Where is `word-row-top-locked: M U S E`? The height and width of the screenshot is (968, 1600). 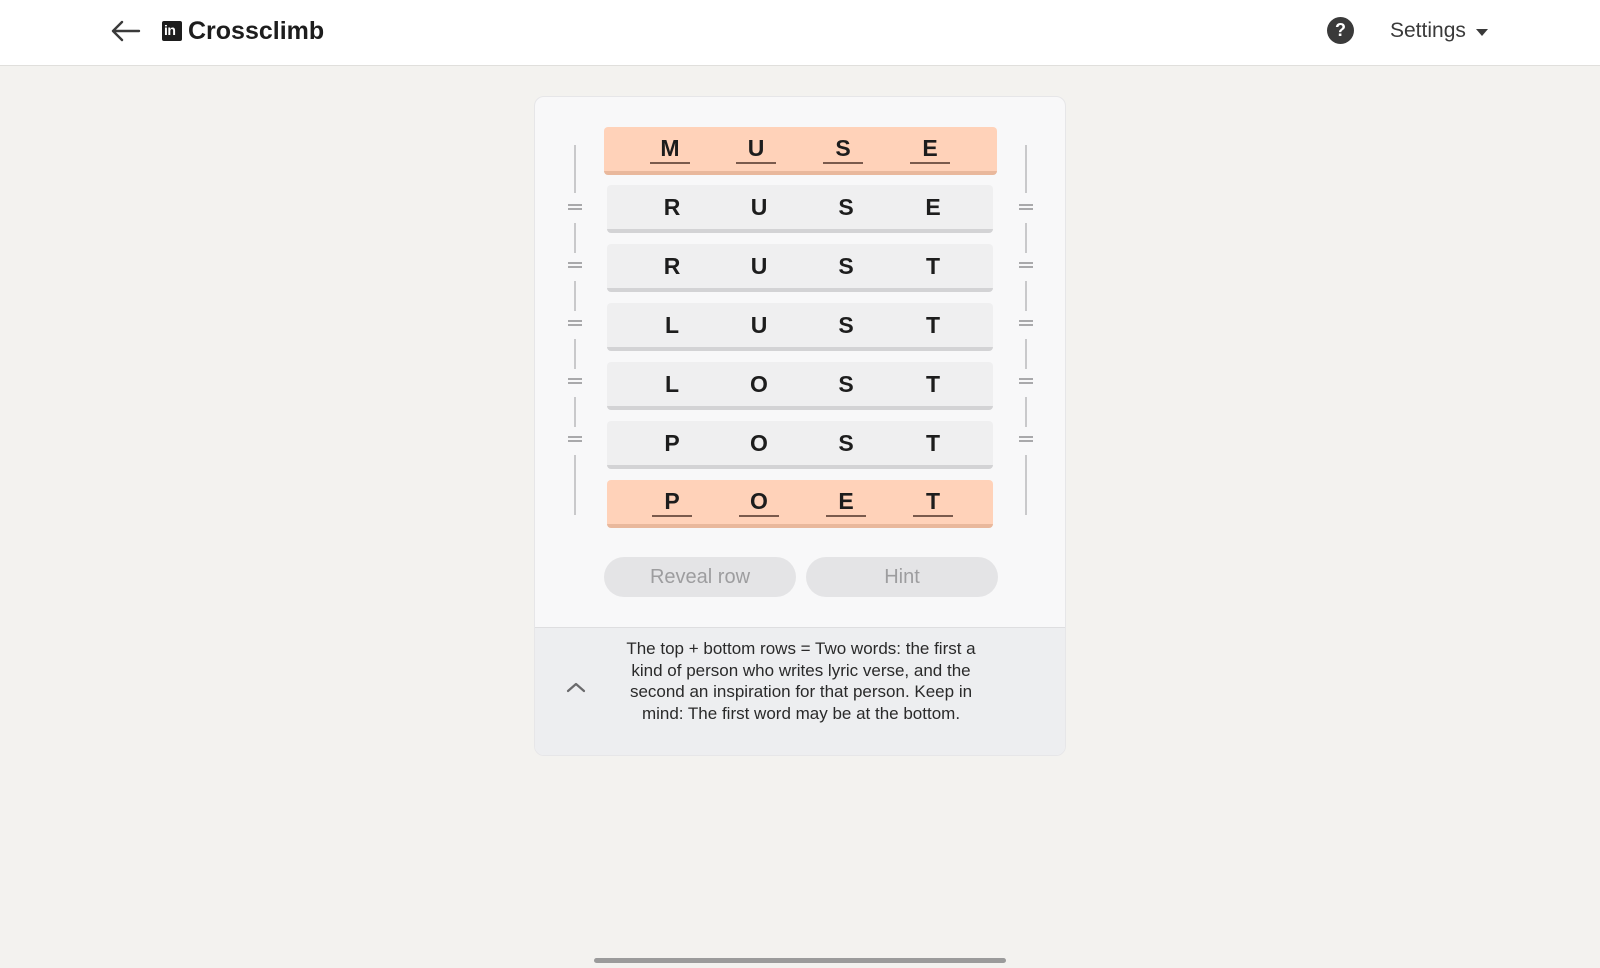 word-row-top-locked: M U S E is located at coordinates (800, 151).